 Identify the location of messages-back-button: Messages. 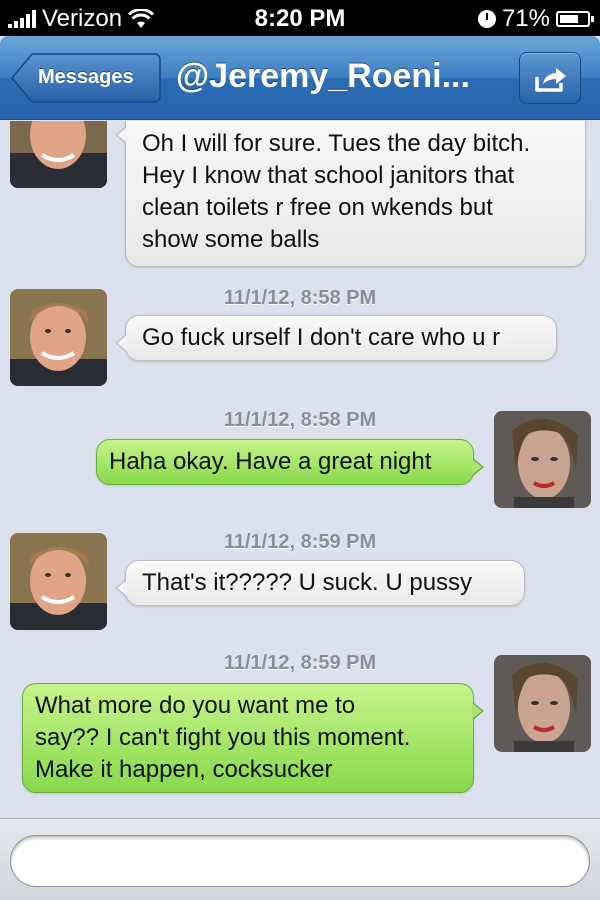
(86, 78).